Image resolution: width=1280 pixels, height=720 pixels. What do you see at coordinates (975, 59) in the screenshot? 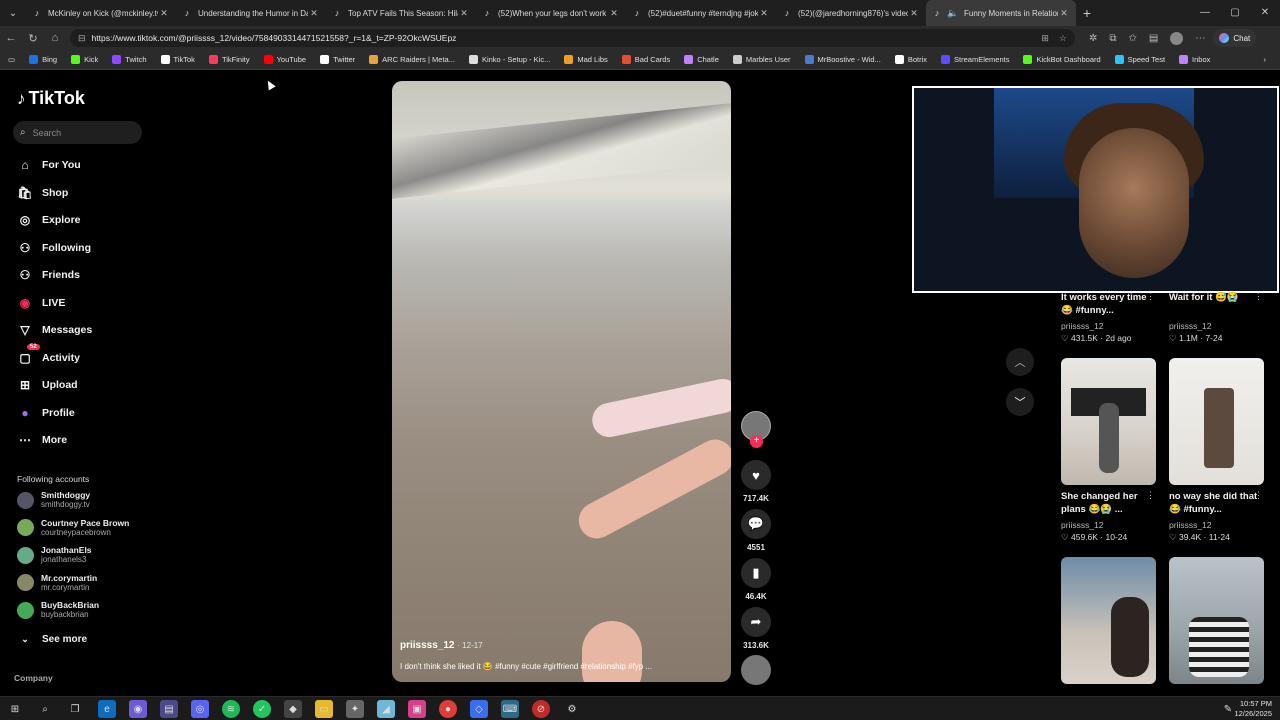
I see `bookmark-item: StreamElements` at bounding box center [975, 59].